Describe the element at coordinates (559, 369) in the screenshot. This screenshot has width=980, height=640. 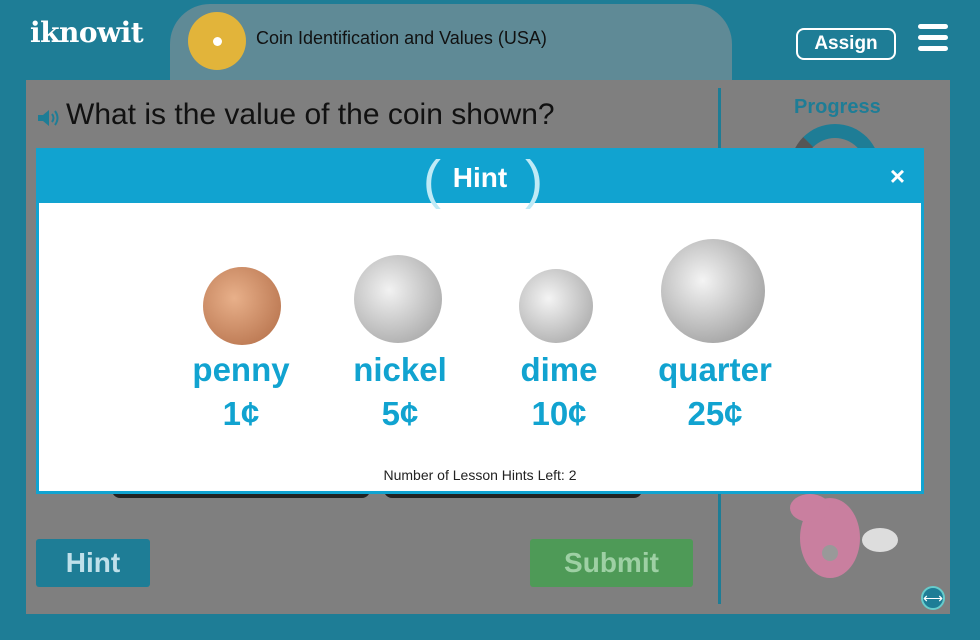
I see `coin-name: dime` at that location.